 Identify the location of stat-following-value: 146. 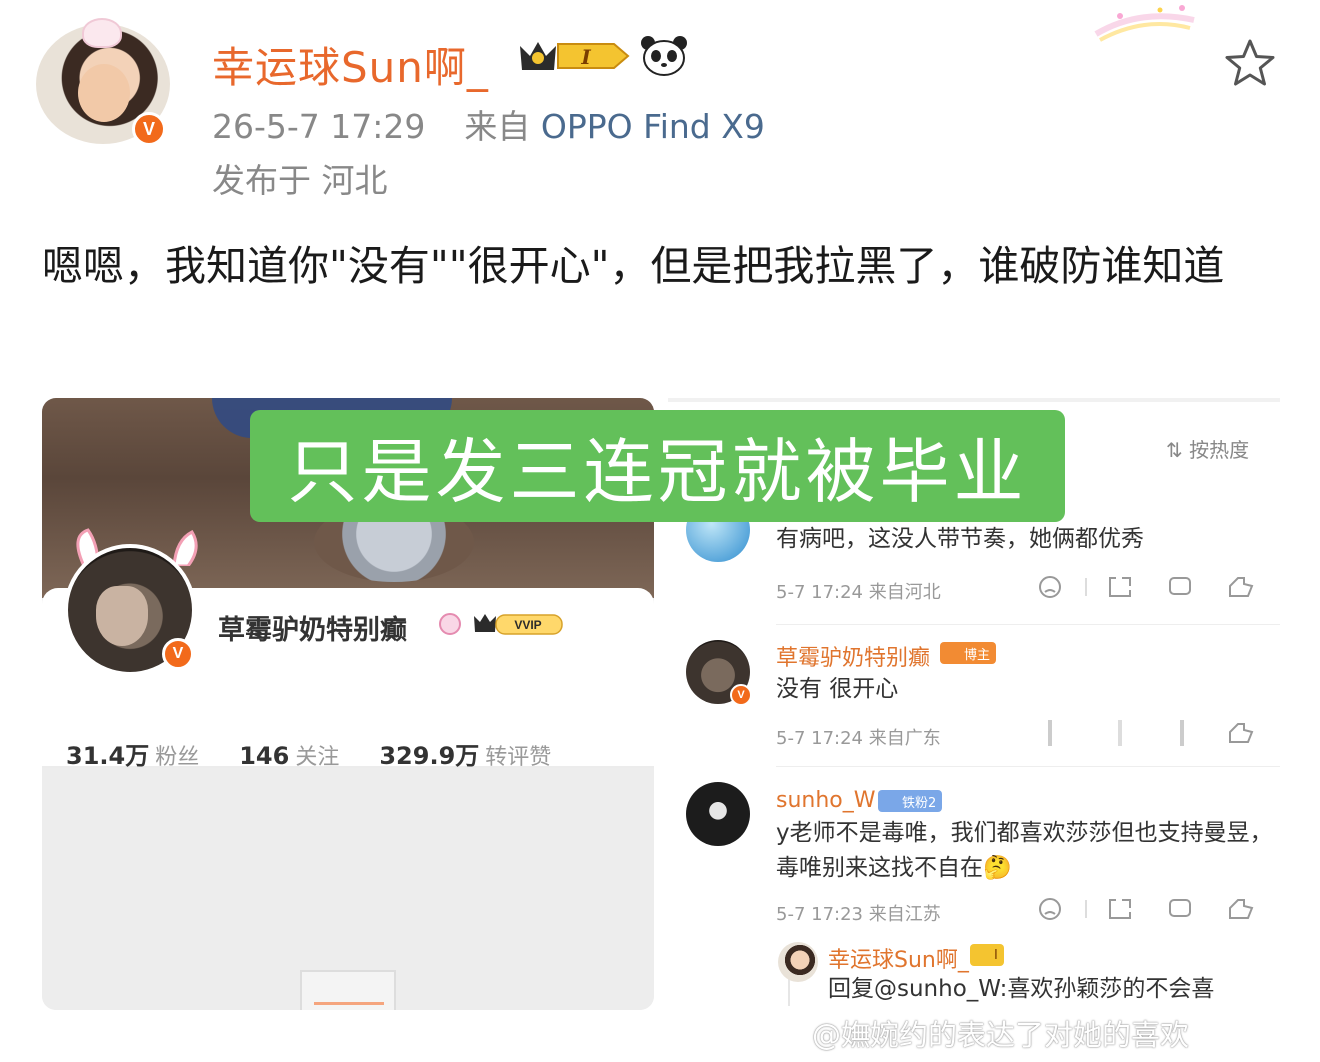
(264, 756).